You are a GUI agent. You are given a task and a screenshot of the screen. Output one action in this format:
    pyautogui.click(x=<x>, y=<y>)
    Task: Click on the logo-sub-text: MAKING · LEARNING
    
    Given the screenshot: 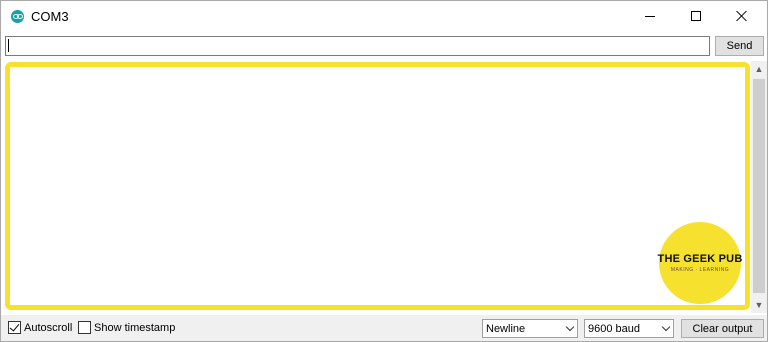 What is the action you would take?
    pyautogui.click(x=700, y=270)
    